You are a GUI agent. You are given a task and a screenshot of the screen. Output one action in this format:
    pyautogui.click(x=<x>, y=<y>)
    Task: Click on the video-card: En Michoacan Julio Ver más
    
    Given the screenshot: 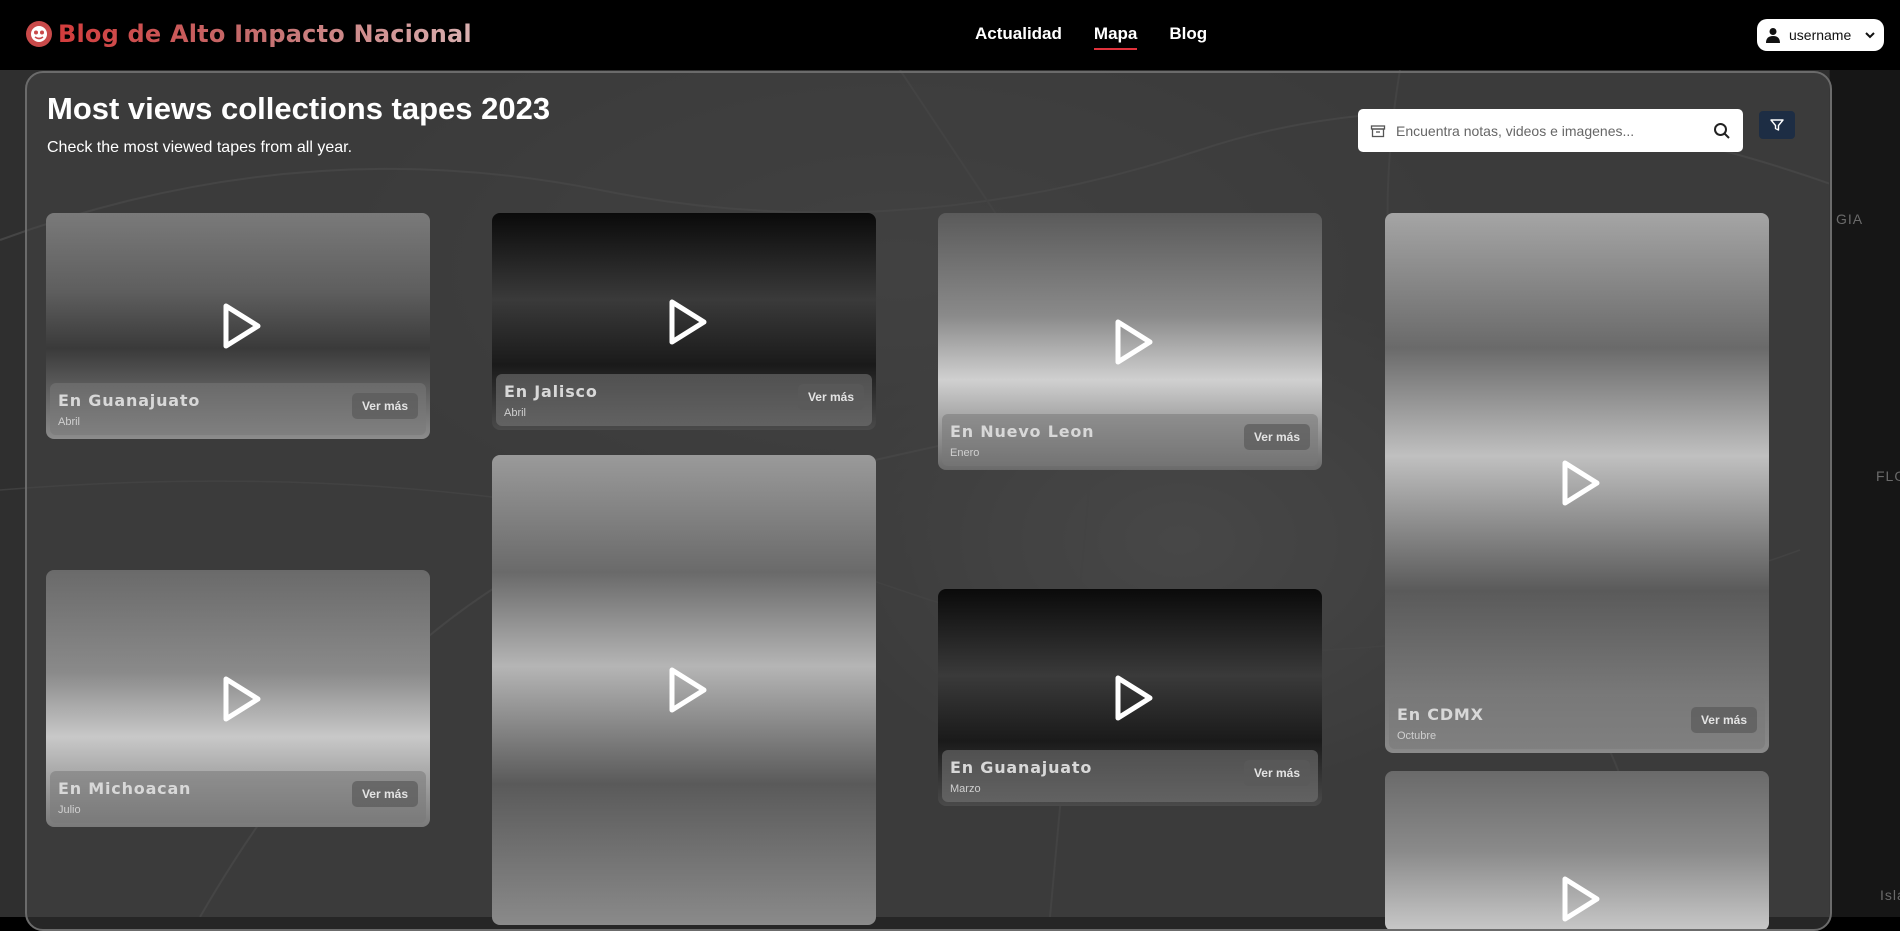 What is the action you would take?
    pyautogui.click(x=238, y=698)
    